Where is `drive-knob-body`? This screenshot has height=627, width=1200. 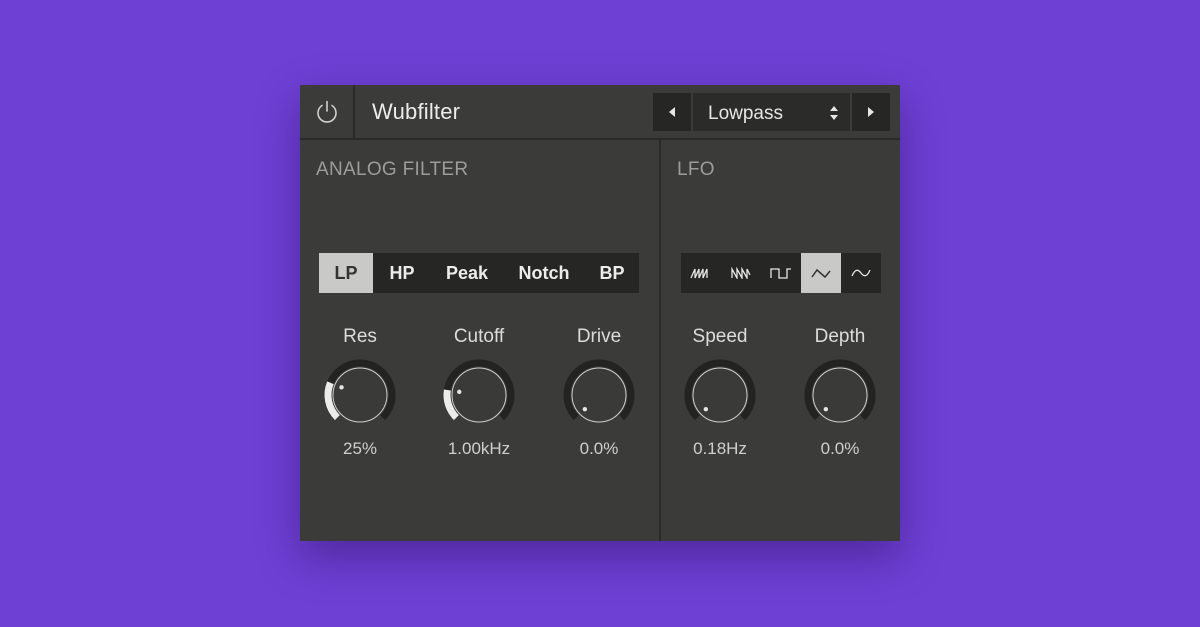 drive-knob-body is located at coordinates (599, 395).